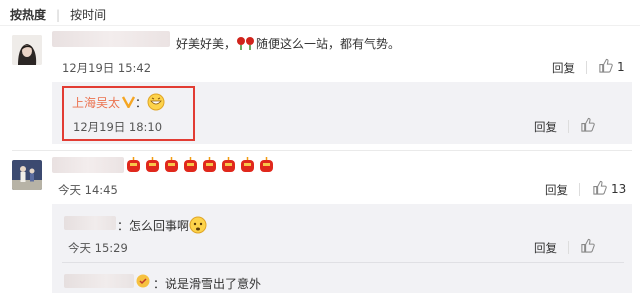  What do you see at coordinates (156, 103) in the screenshot?
I see `grin-emoji` at bounding box center [156, 103].